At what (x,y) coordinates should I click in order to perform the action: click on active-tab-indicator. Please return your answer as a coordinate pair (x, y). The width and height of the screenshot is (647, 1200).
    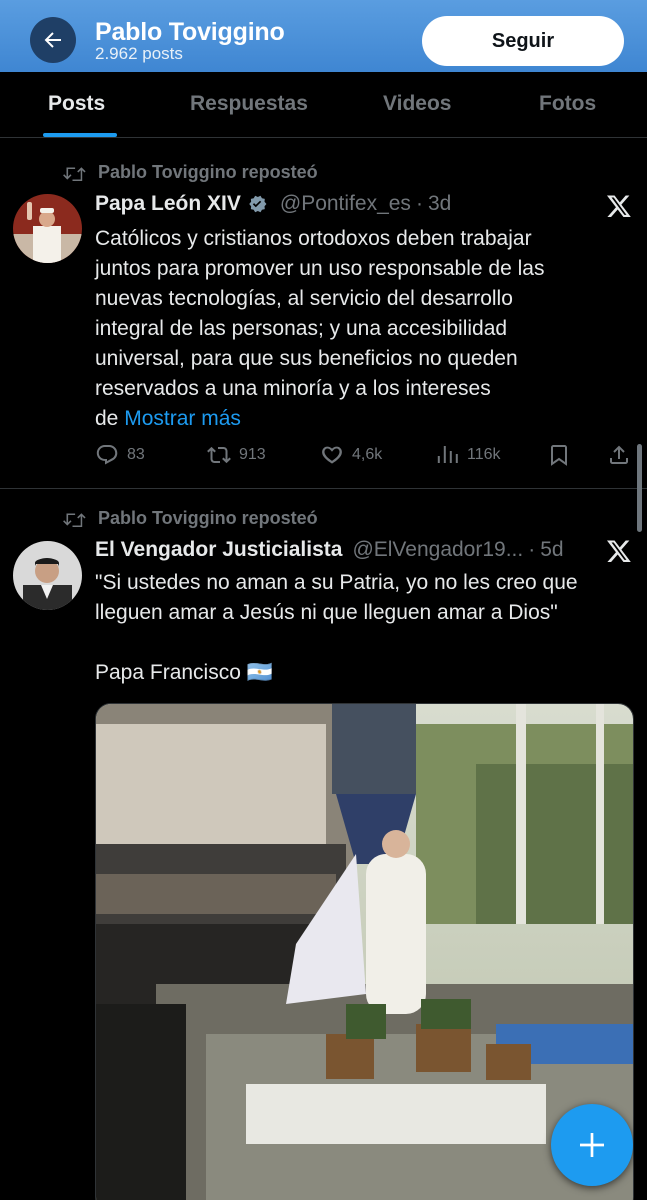
    Looking at the image, I should click on (80, 135).